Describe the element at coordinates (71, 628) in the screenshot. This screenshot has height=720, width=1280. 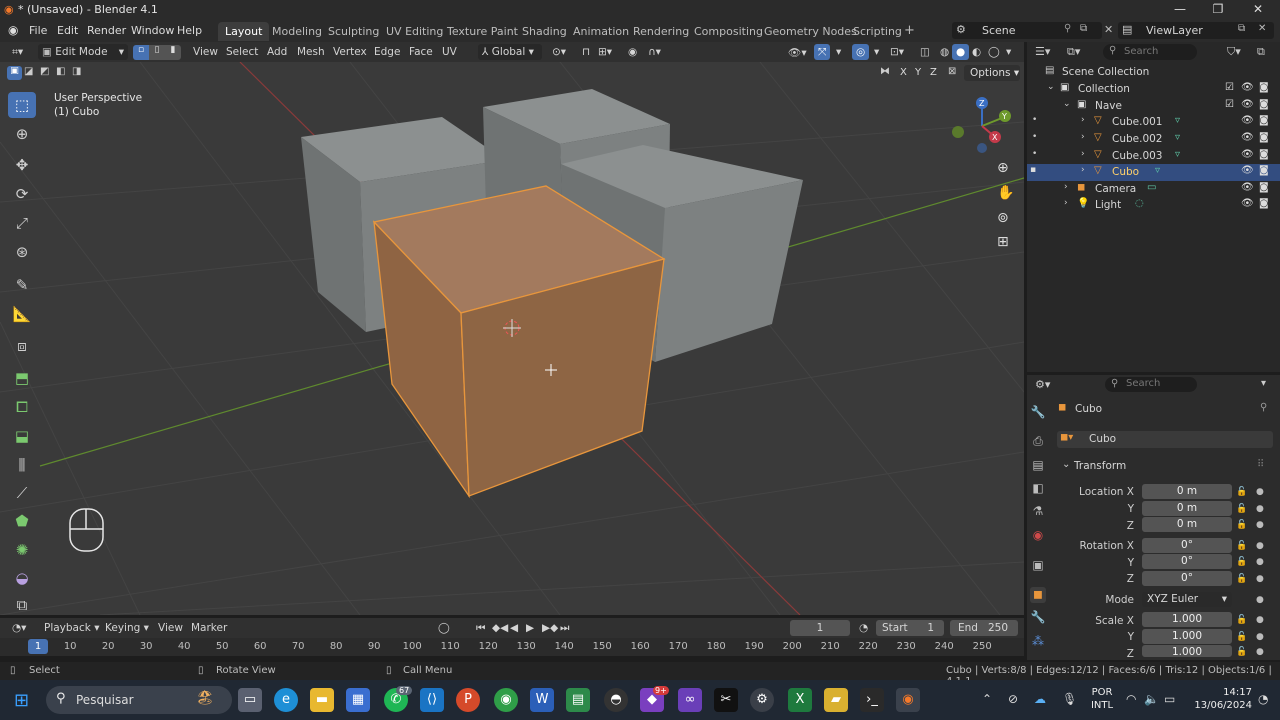
I see `menu-playback: Playback ▾` at that location.